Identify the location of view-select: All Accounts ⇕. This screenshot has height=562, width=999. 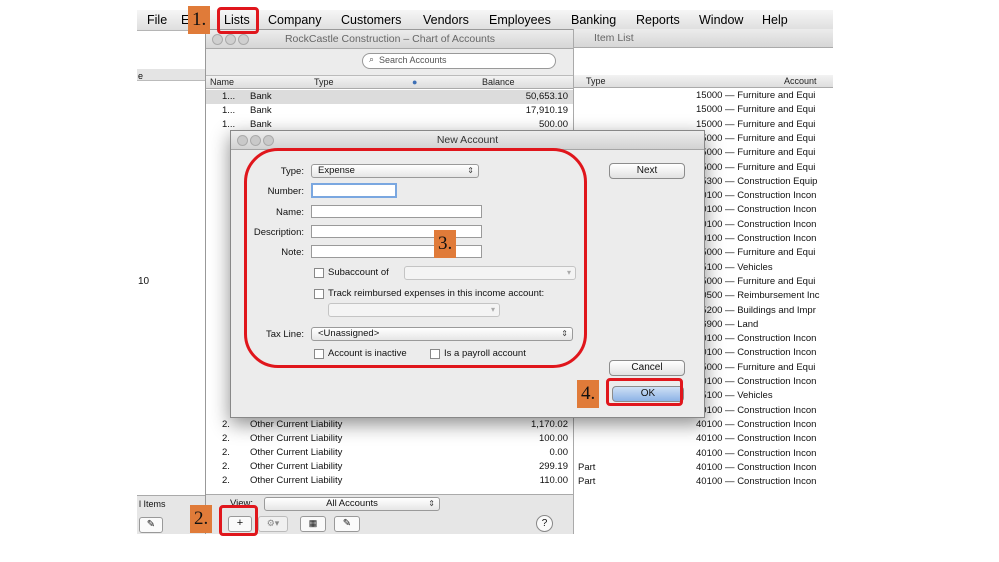
(352, 504).